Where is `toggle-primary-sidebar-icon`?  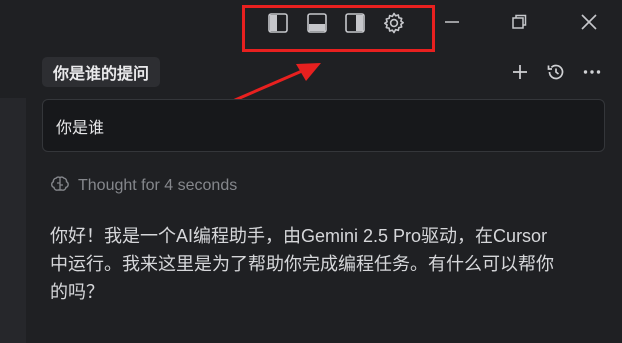
toggle-primary-sidebar-icon is located at coordinates (278, 23).